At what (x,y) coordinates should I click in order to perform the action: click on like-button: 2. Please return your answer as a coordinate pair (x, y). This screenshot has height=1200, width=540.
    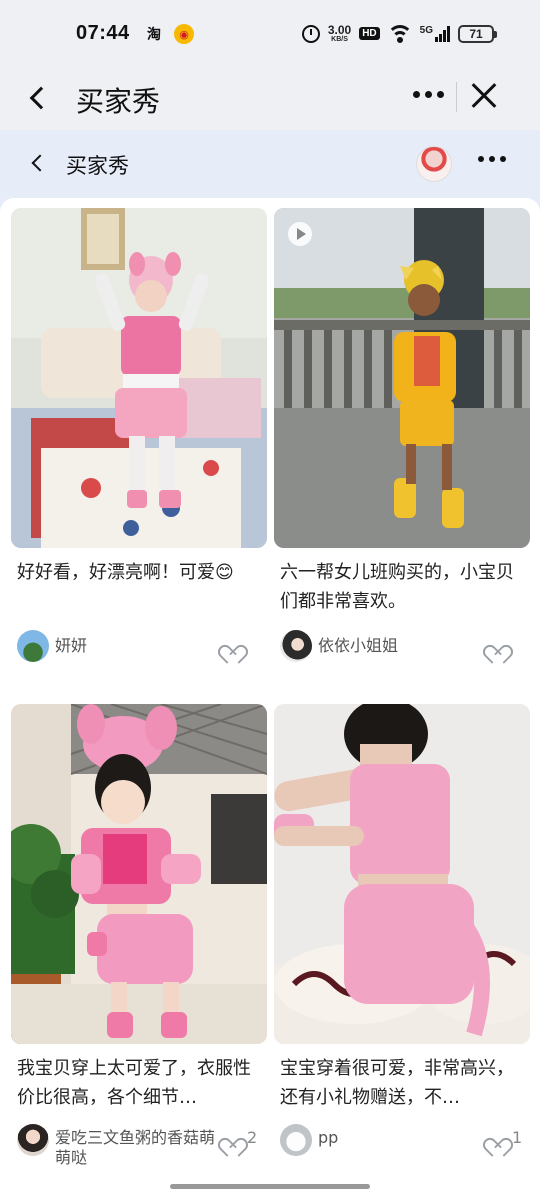
    Looking at the image, I should click on (239, 1137).